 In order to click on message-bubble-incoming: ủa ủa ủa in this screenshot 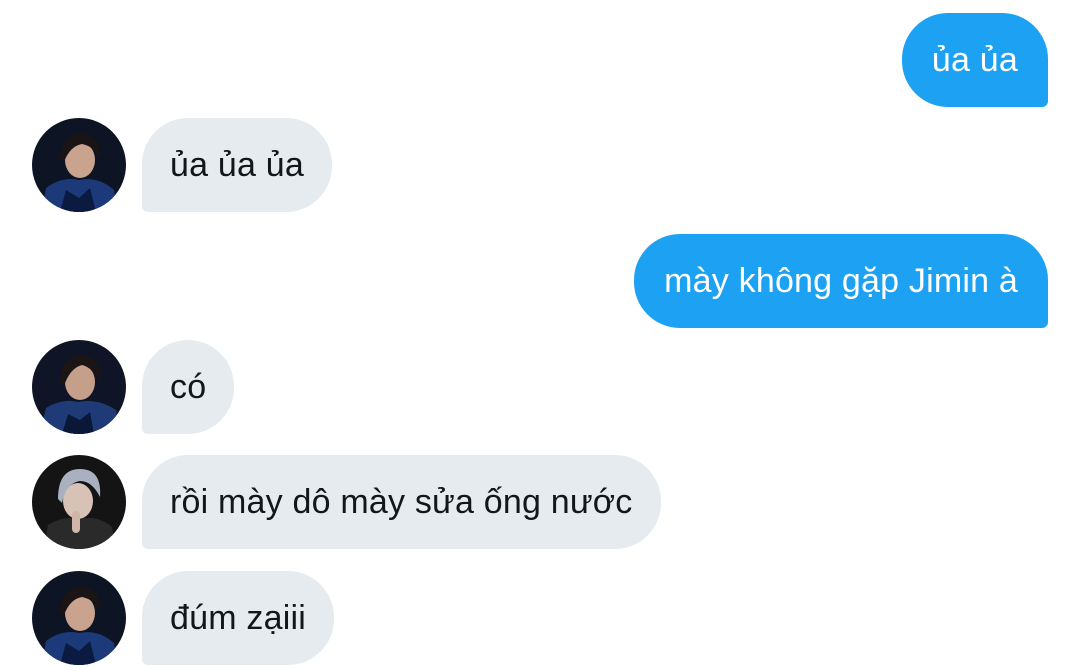, I will do `click(237, 165)`.